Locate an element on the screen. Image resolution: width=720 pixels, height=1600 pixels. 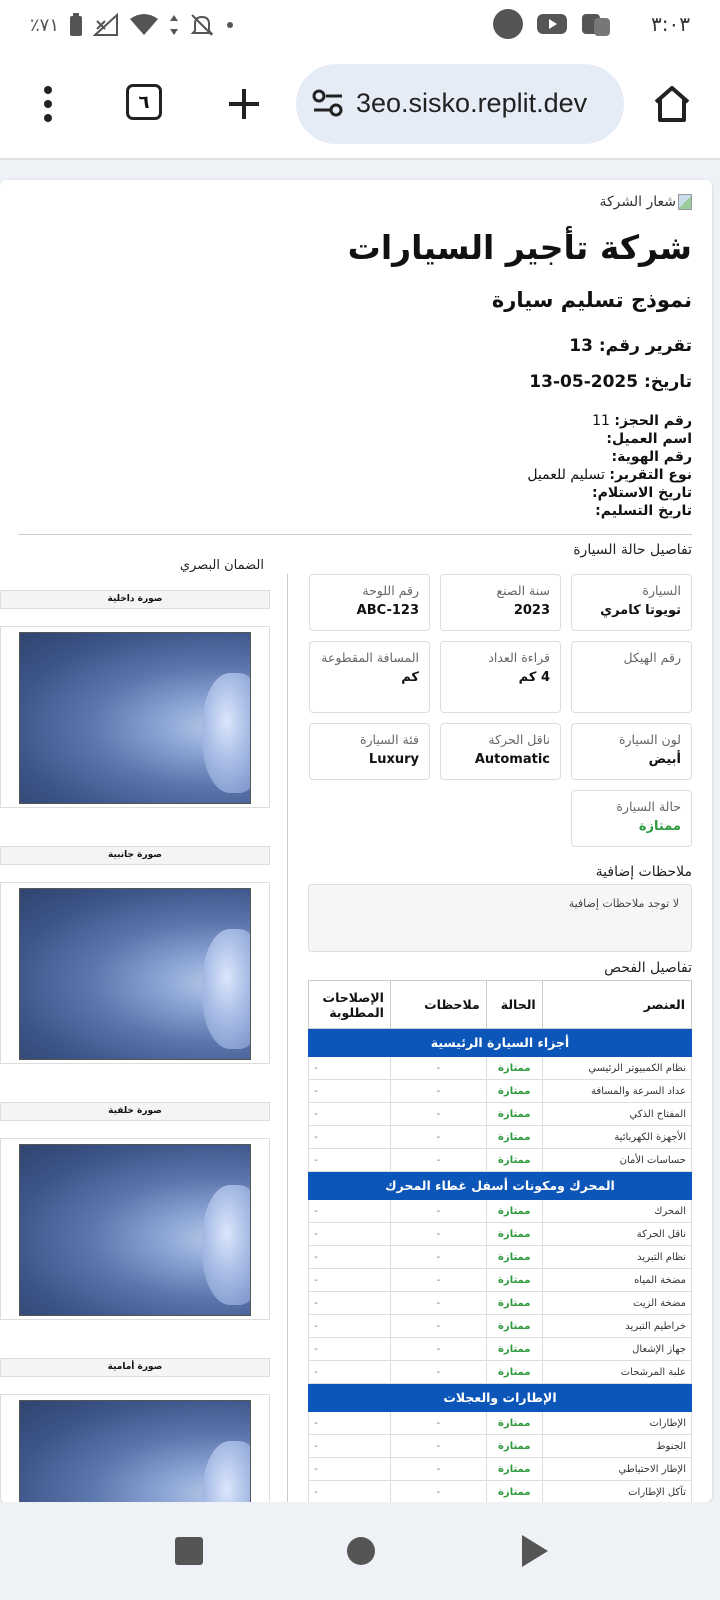
table-row: الجنوط ممتازة - - is located at coordinates (500, 1446).